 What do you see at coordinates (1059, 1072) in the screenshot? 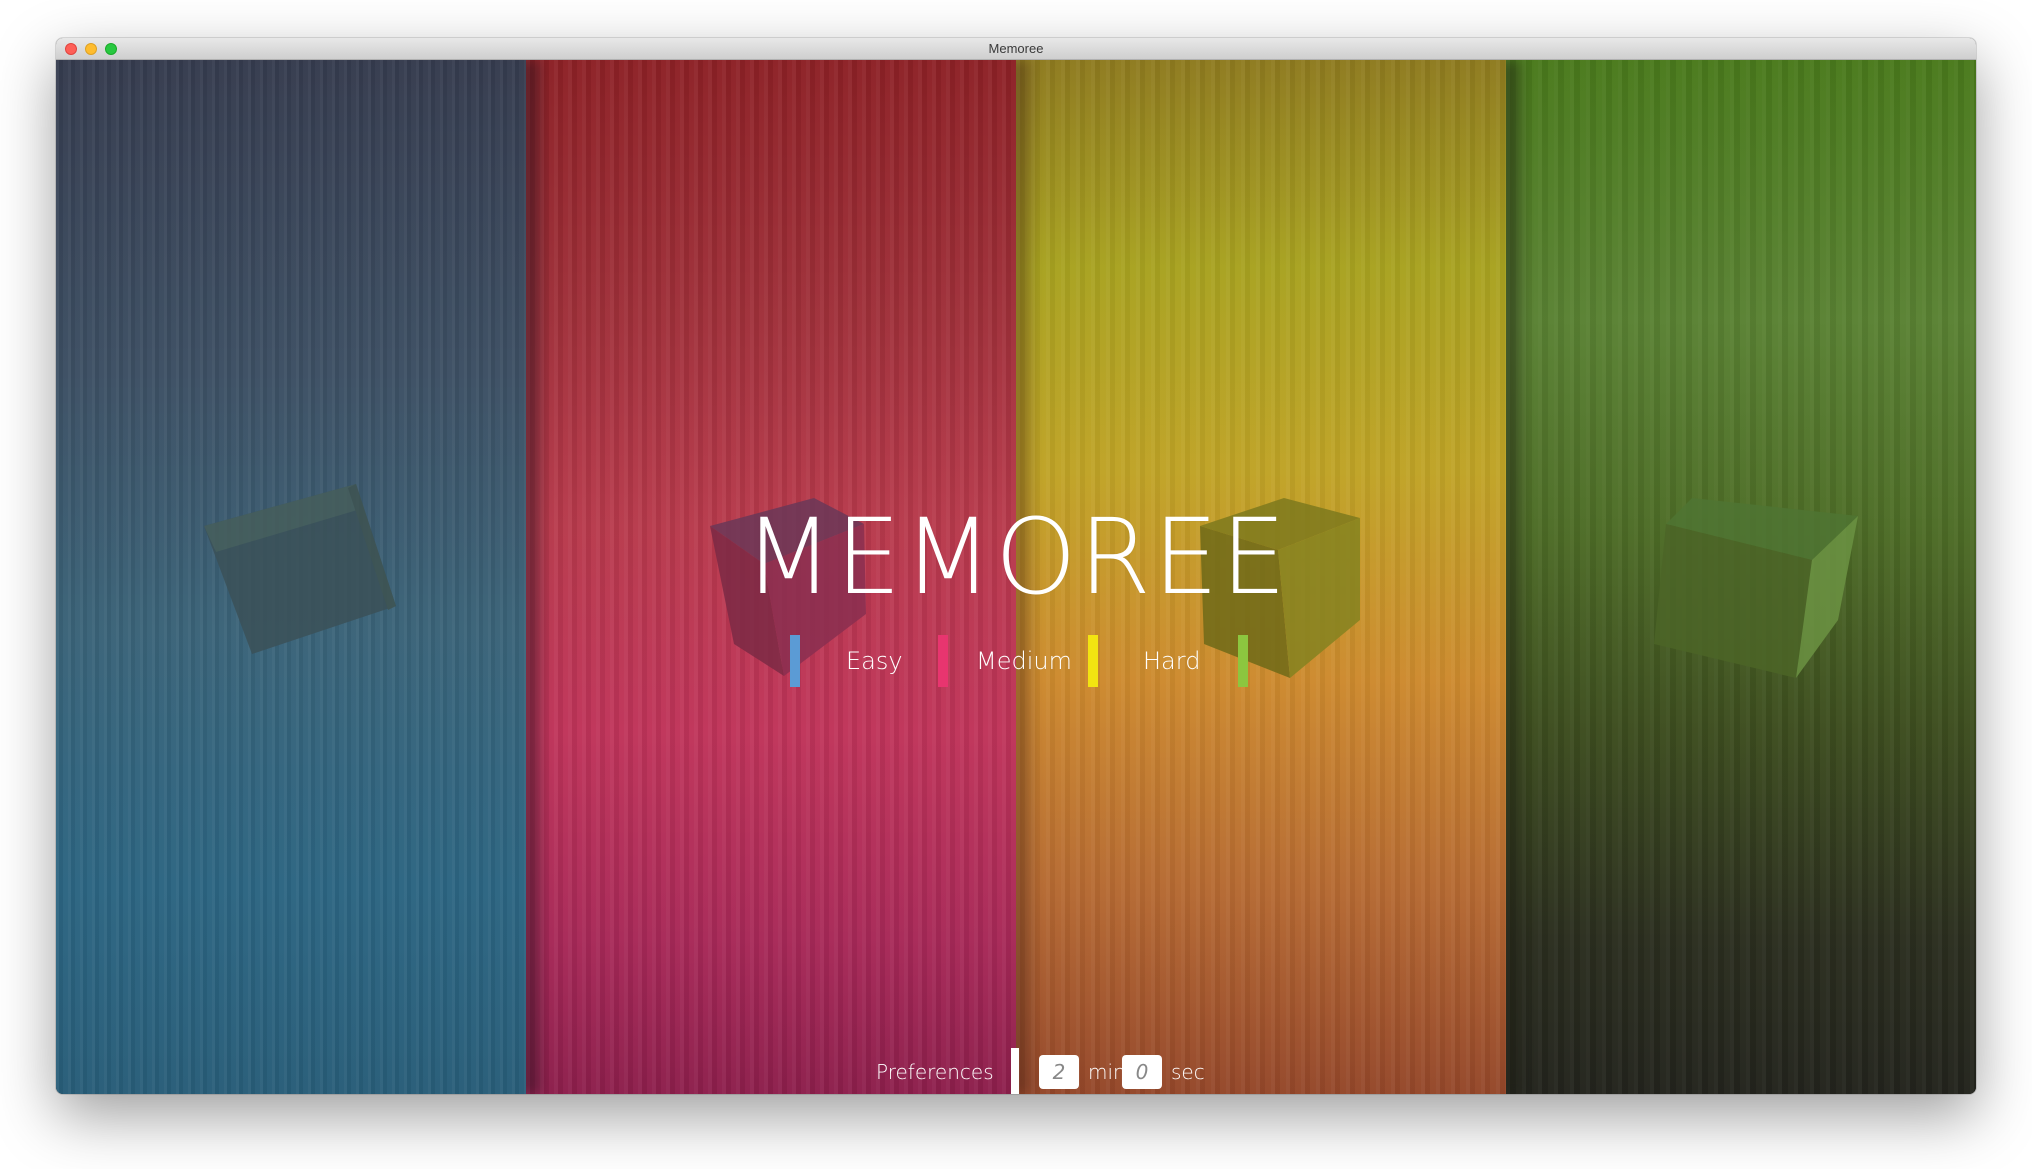
I see `minutes-input: 2` at bounding box center [1059, 1072].